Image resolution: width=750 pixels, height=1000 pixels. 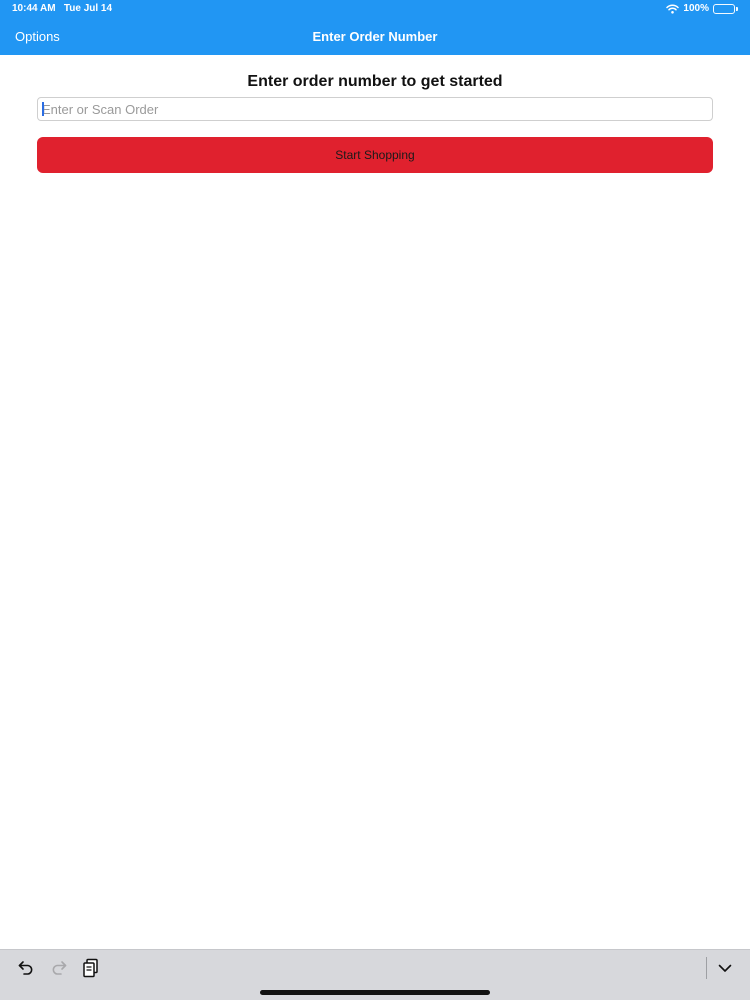 What do you see at coordinates (375, 36) in the screenshot?
I see `page-title: Enter Order Number` at bounding box center [375, 36].